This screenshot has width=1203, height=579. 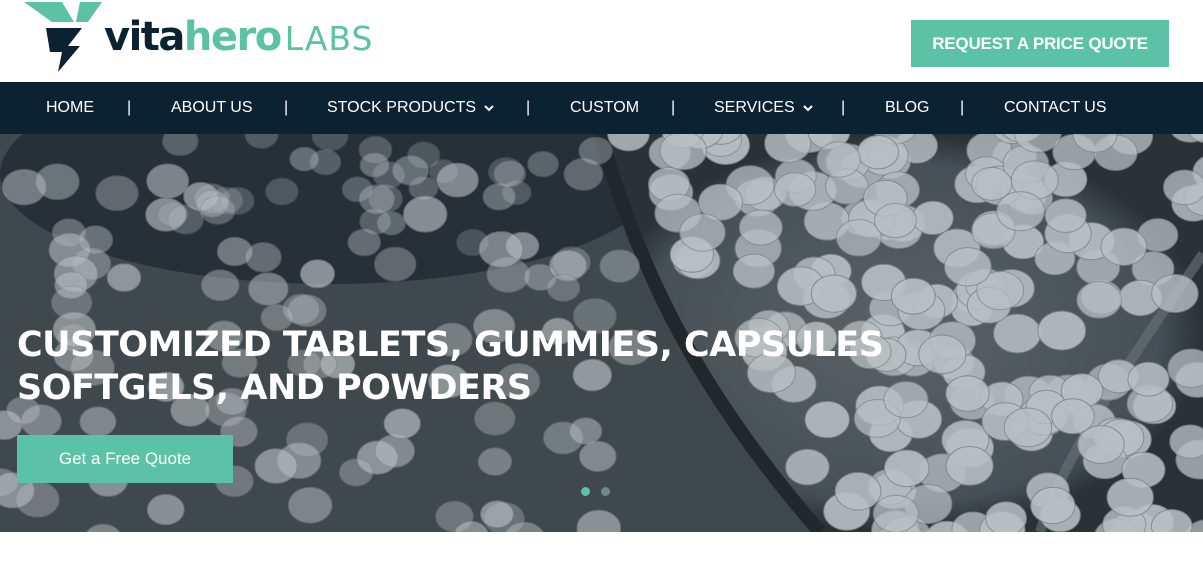 I want to click on nav-item-label: ABOUT US, so click(x=212, y=107).